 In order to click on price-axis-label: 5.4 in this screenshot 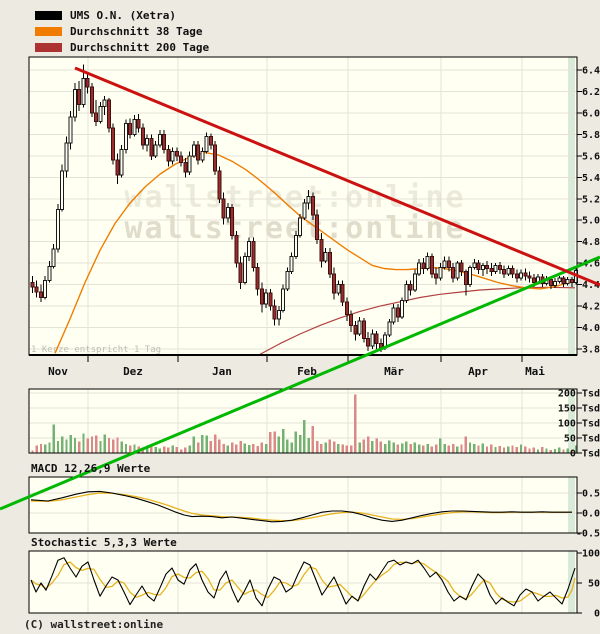, I will do `click(591, 178)`.